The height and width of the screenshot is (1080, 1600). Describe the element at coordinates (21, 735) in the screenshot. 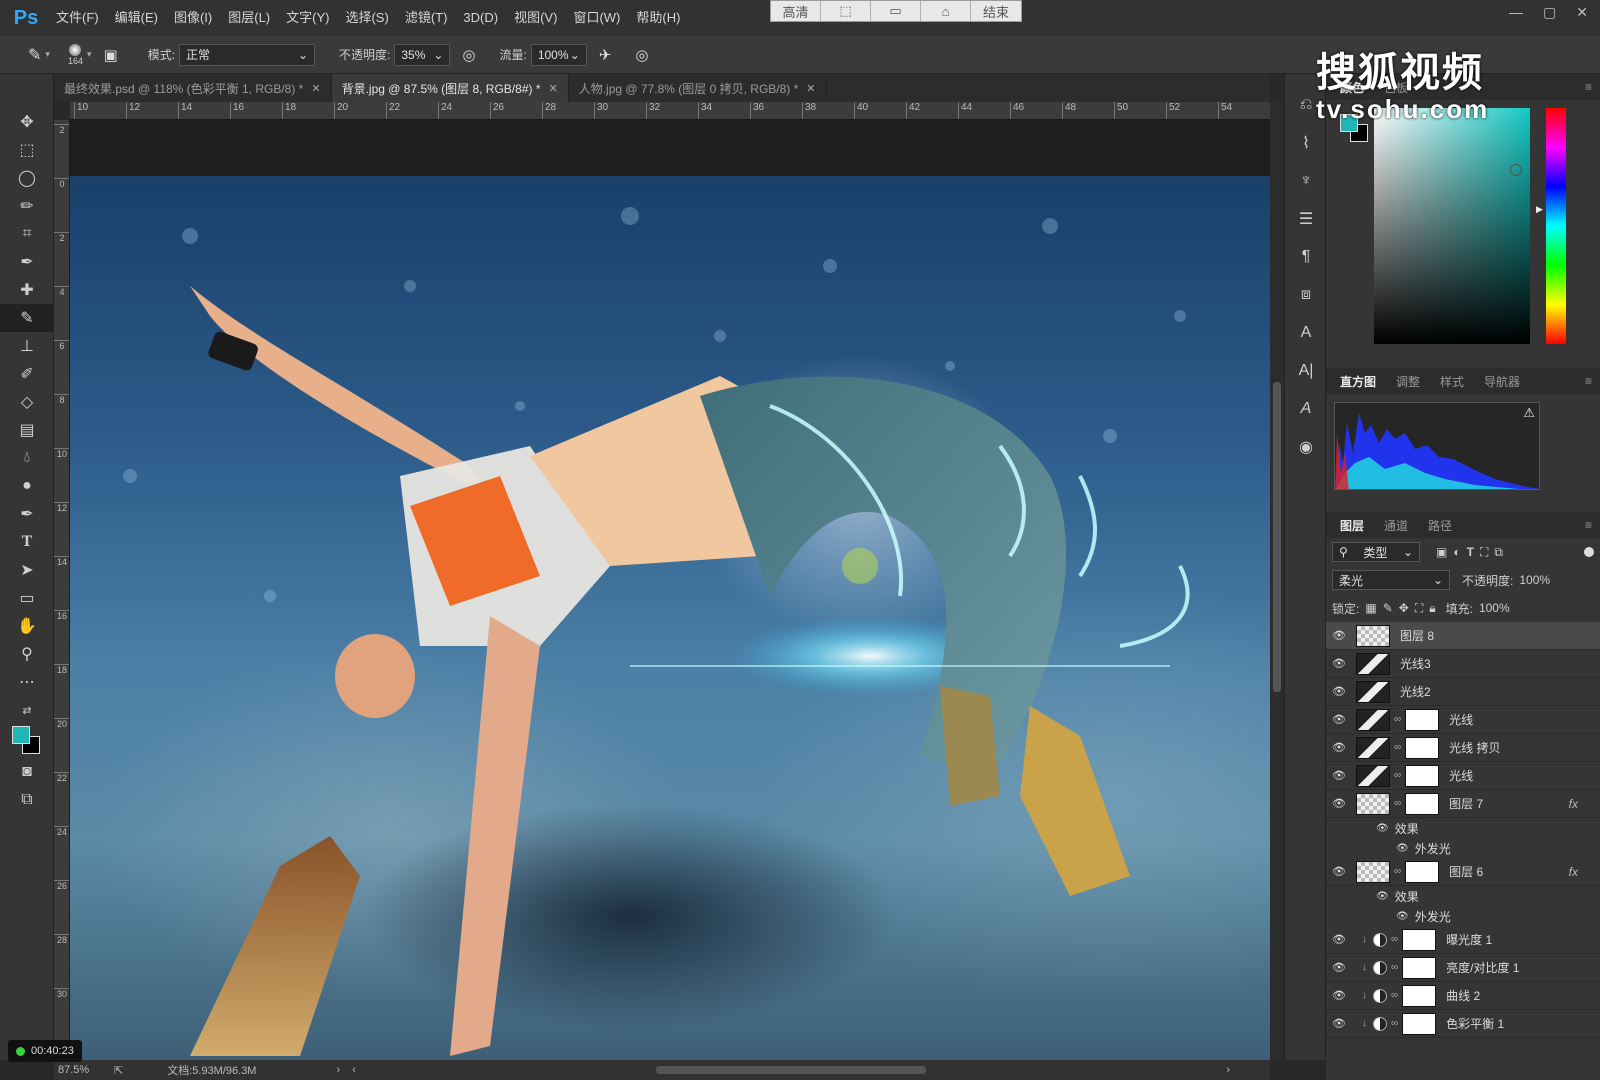

I see `foreground-color-swatch` at that location.